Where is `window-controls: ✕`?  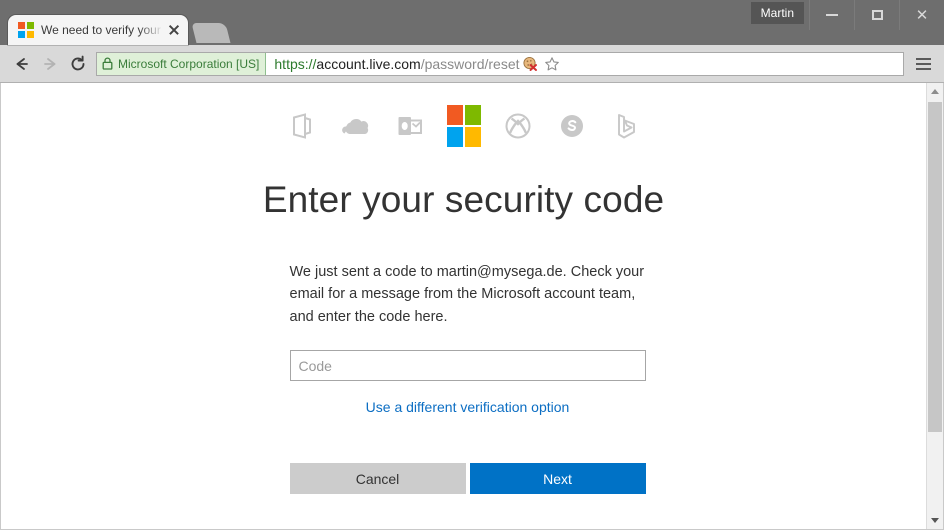 window-controls: ✕ is located at coordinates (876, 15).